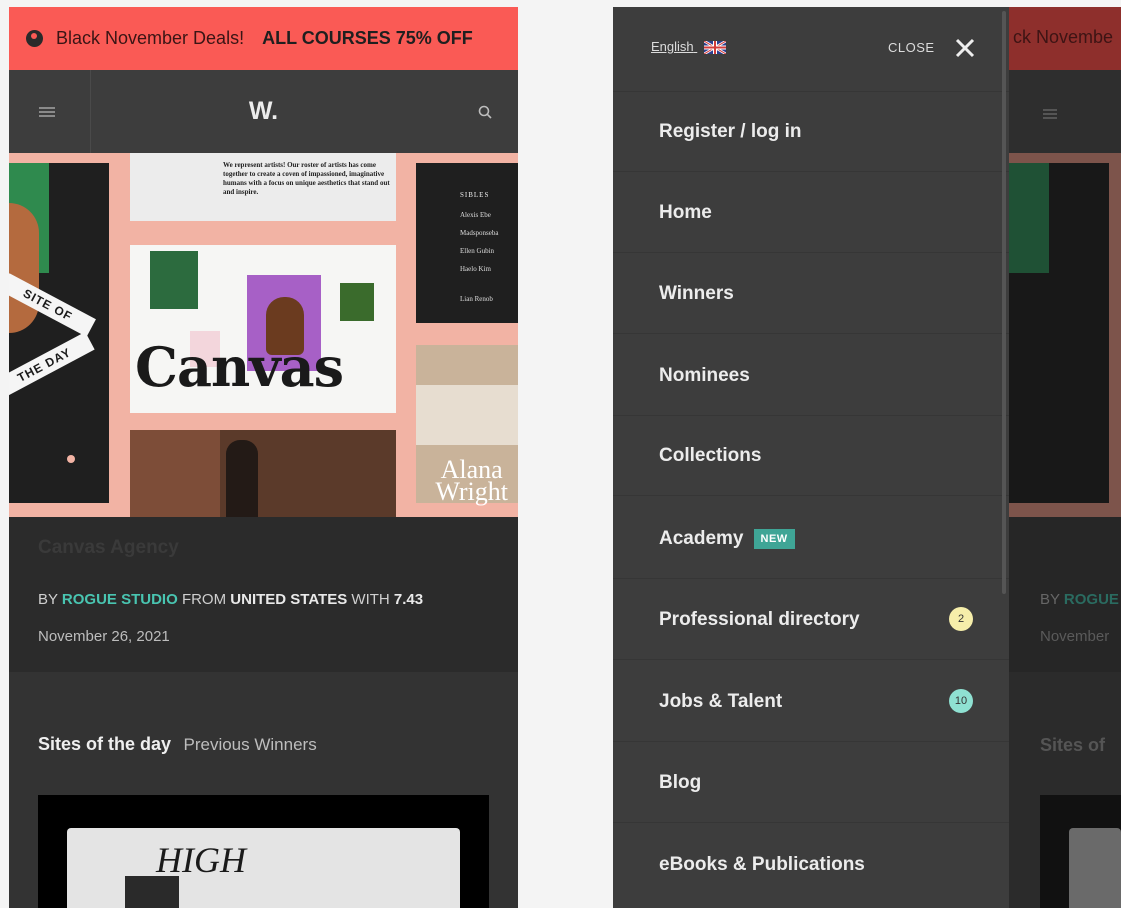  Describe the element at coordinates (811, 782) in the screenshot. I see `menu-item-blog: Blog` at that location.